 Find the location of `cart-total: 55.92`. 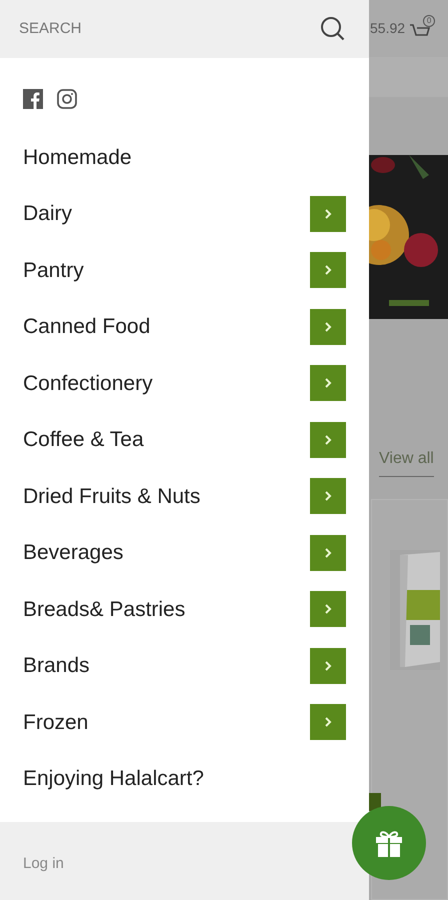

cart-total: 55.92 is located at coordinates (388, 28).